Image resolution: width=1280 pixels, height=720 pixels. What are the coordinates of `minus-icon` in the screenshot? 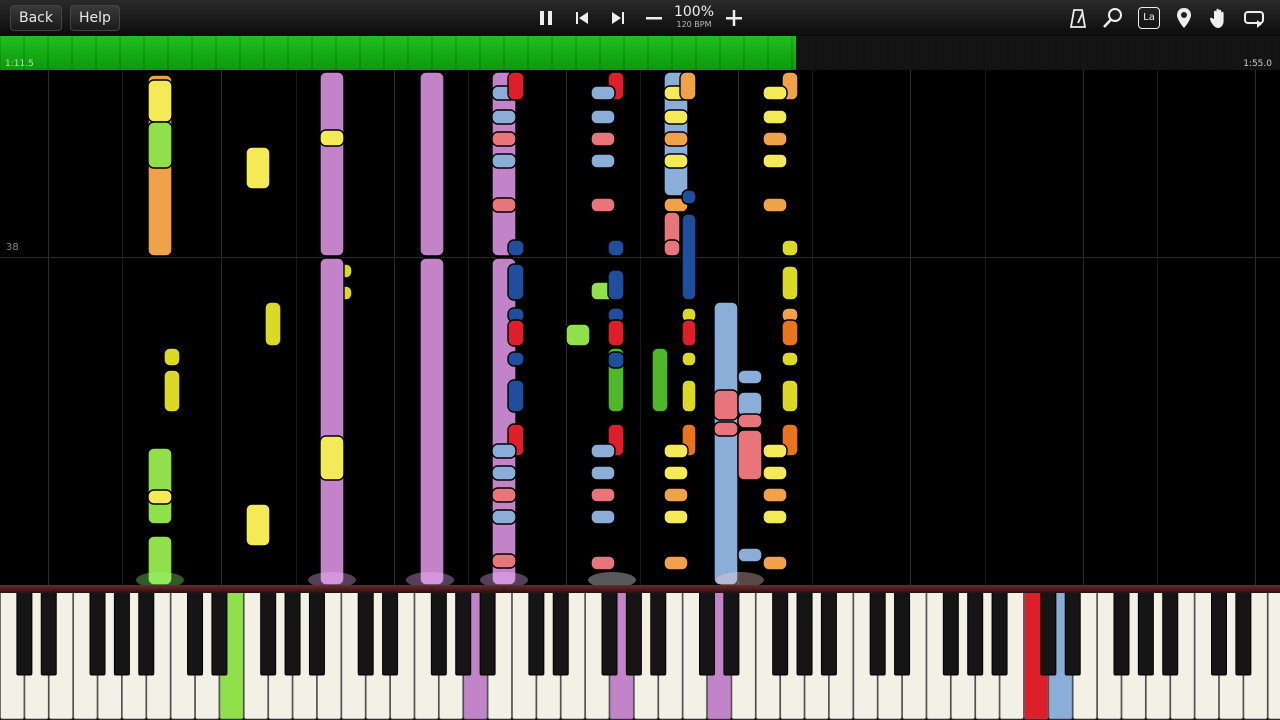 It's located at (654, 18).